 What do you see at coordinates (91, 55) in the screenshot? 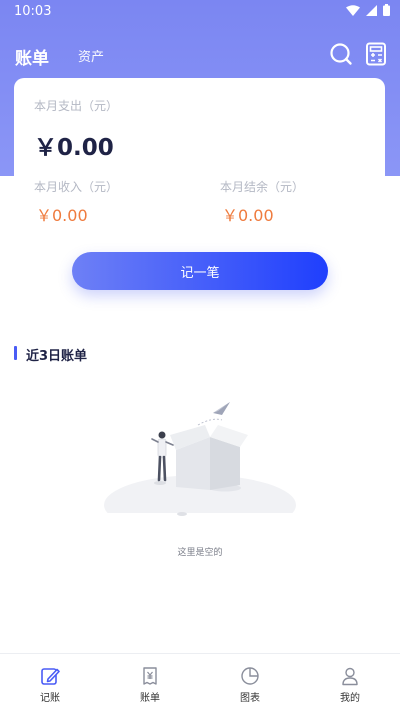
I see `tab-assets: 资产` at bounding box center [91, 55].